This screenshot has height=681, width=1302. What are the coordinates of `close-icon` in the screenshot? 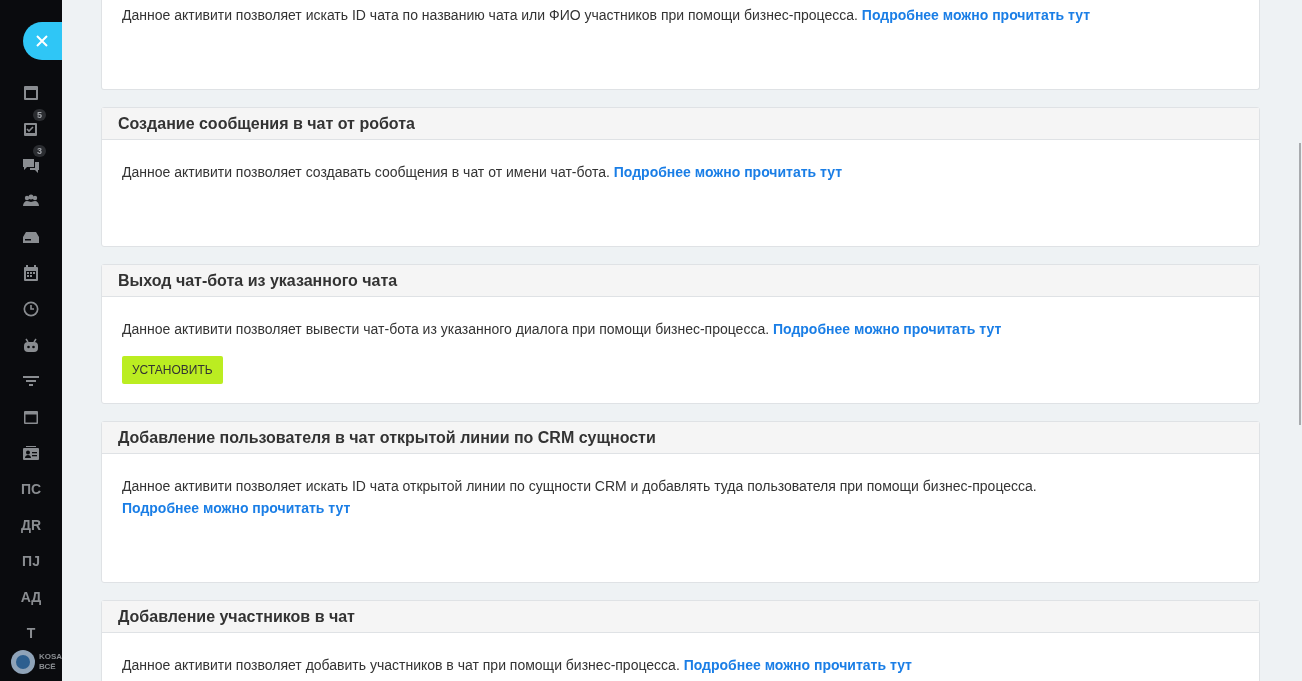 It's located at (42, 41).